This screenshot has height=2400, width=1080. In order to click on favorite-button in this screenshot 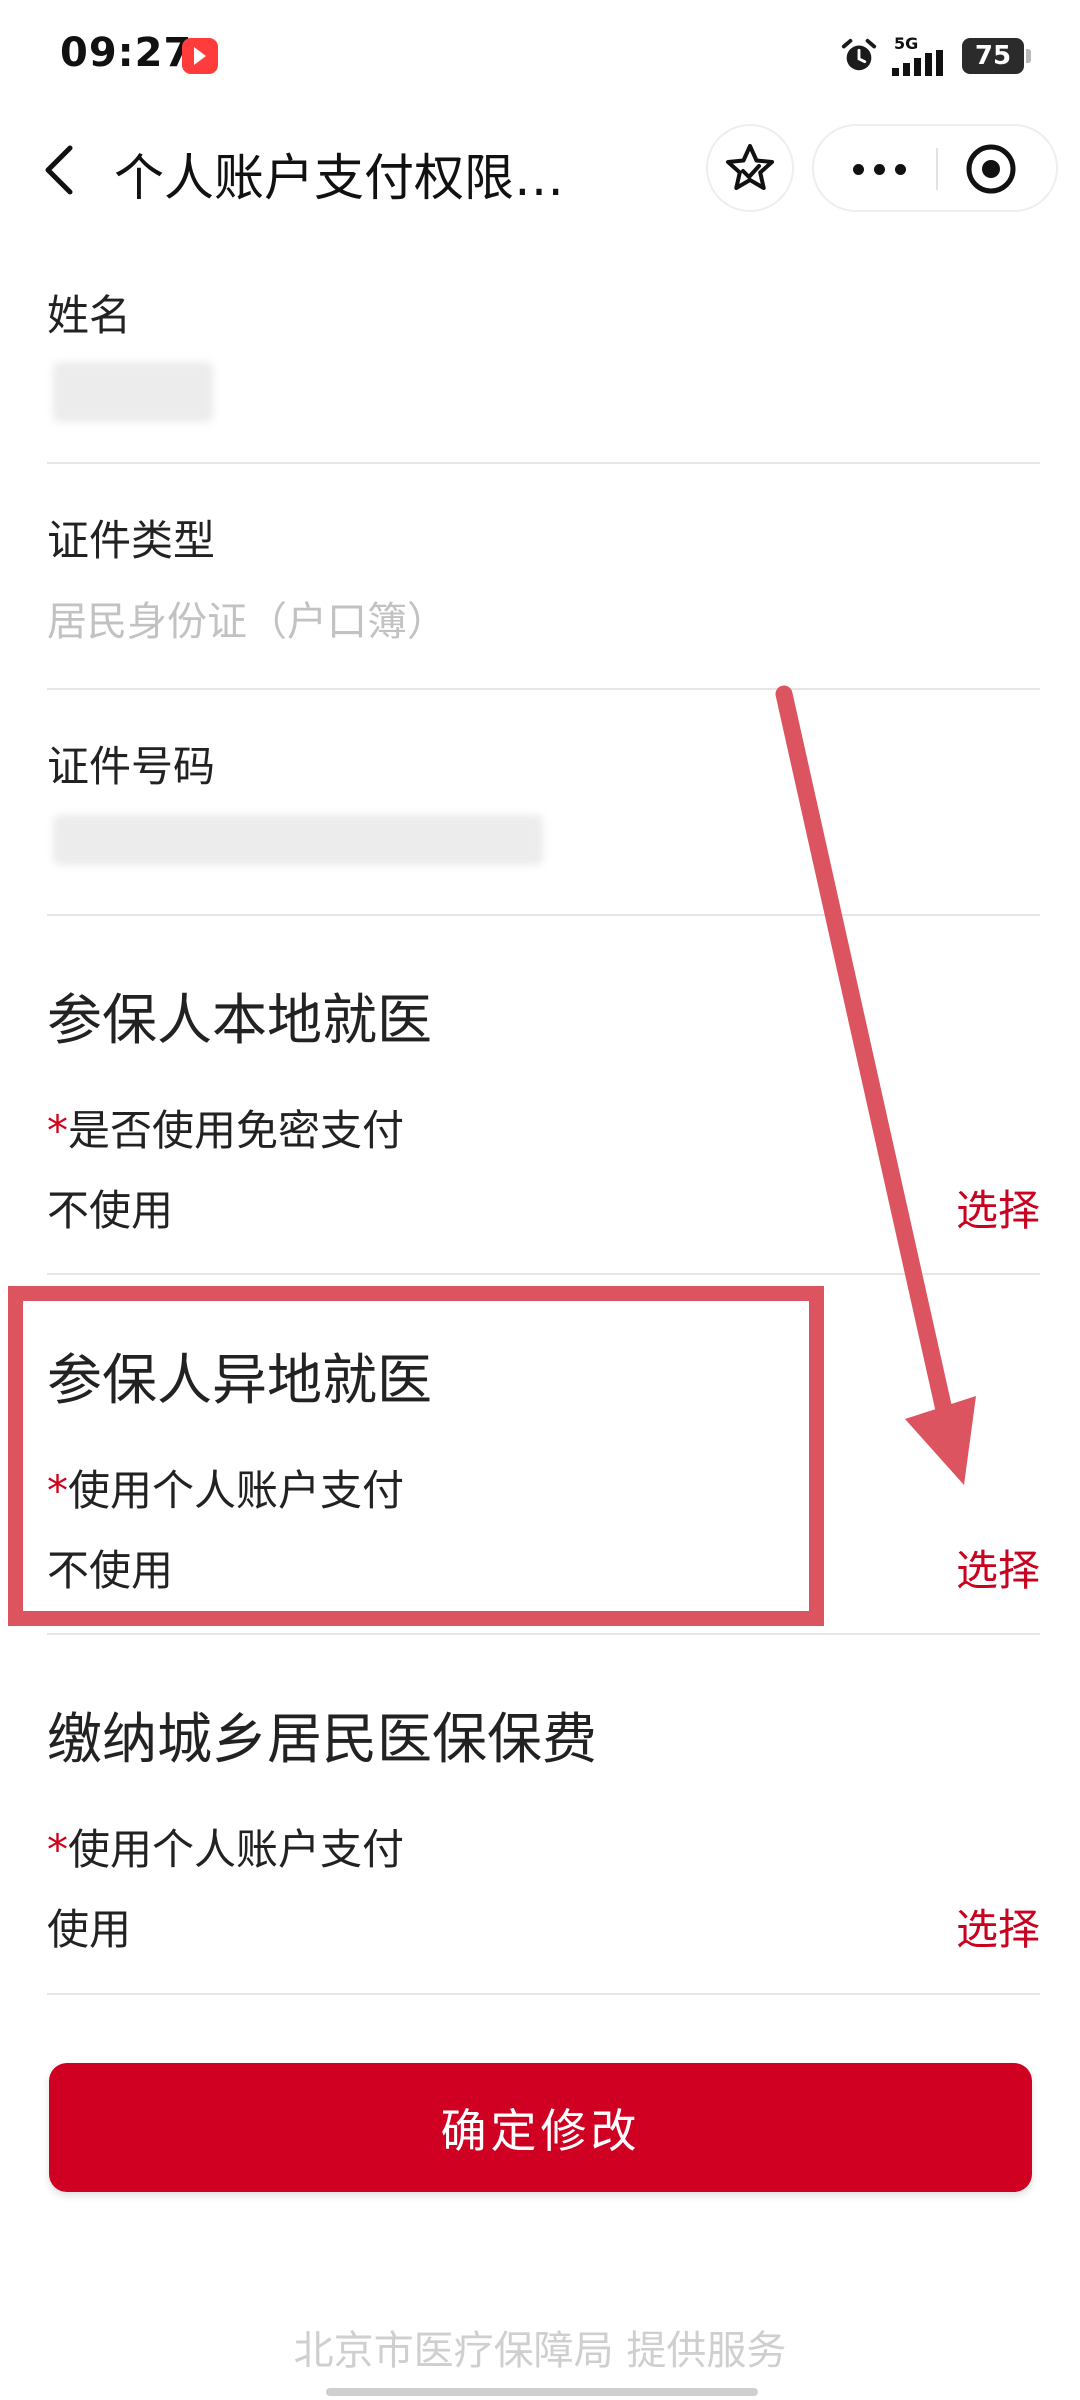, I will do `click(750, 168)`.